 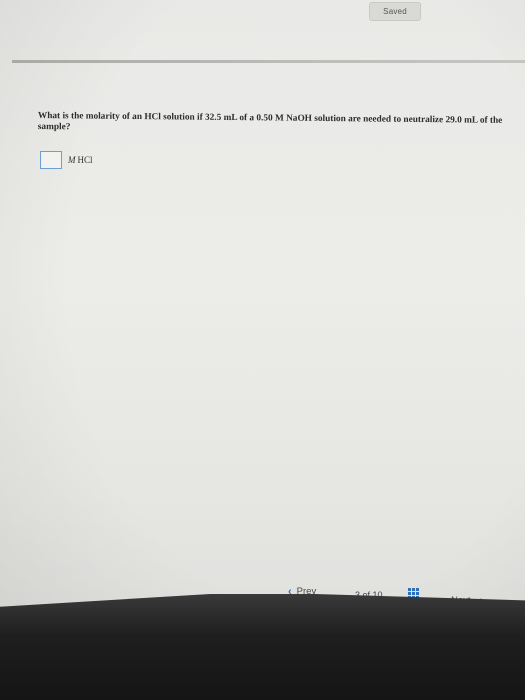 What do you see at coordinates (85, 160) in the screenshot?
I see `unit-compound: HCl` at bounding box center [85, 160].